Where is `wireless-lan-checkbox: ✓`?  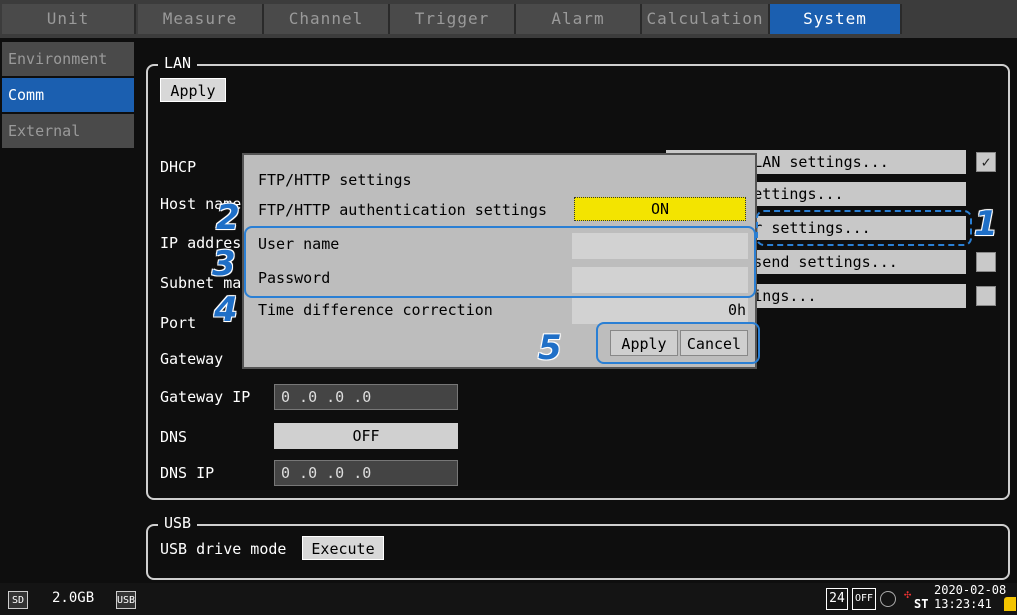
wireless-lan-checkbox: ✓ is located at coordinates (986, 162).